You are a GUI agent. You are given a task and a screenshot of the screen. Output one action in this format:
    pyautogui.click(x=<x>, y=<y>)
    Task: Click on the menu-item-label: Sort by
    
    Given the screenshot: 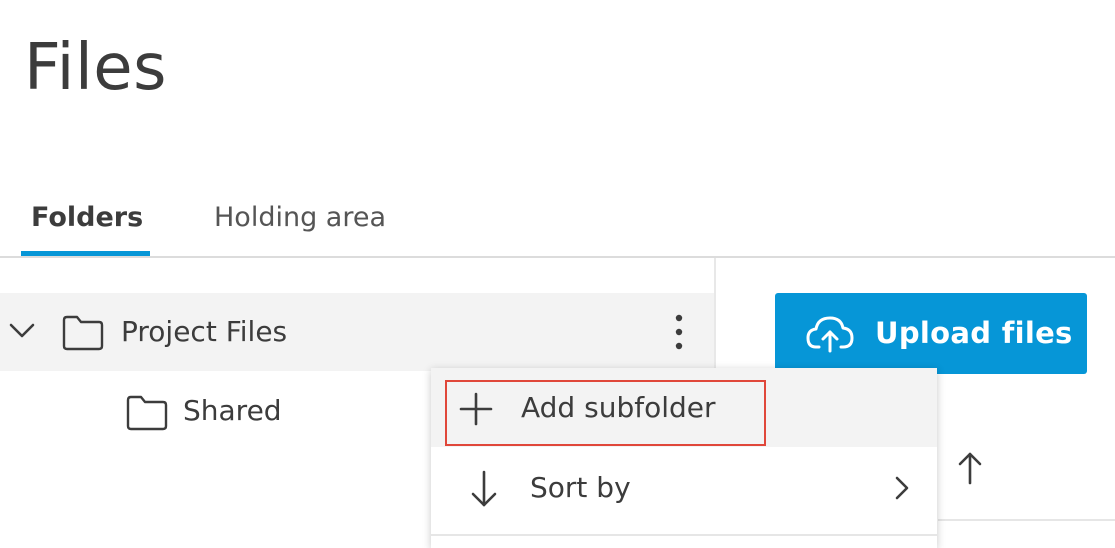 What is the action you would take?
    pyautogui.click(x=580, y=487)
    